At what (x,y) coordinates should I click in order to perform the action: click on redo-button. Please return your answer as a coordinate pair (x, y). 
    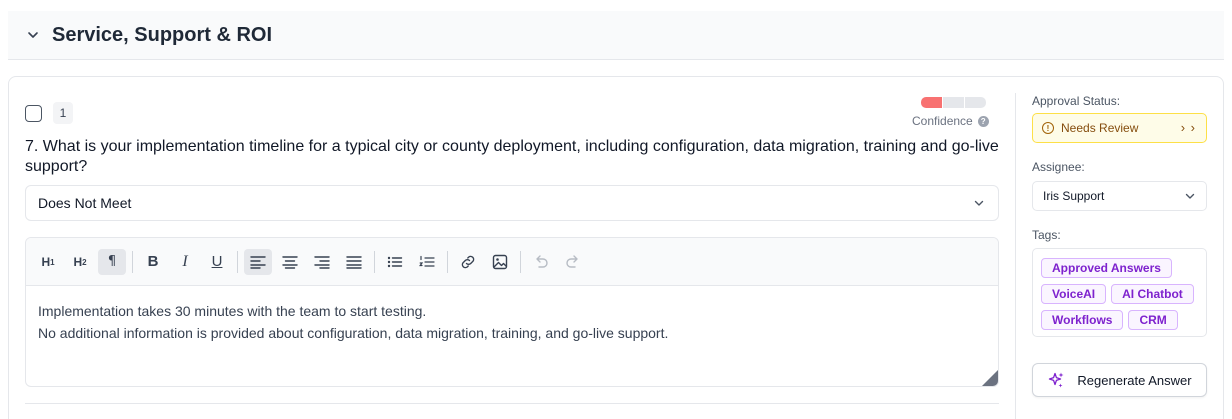
    Looking at the image, I should click on (573, 262).